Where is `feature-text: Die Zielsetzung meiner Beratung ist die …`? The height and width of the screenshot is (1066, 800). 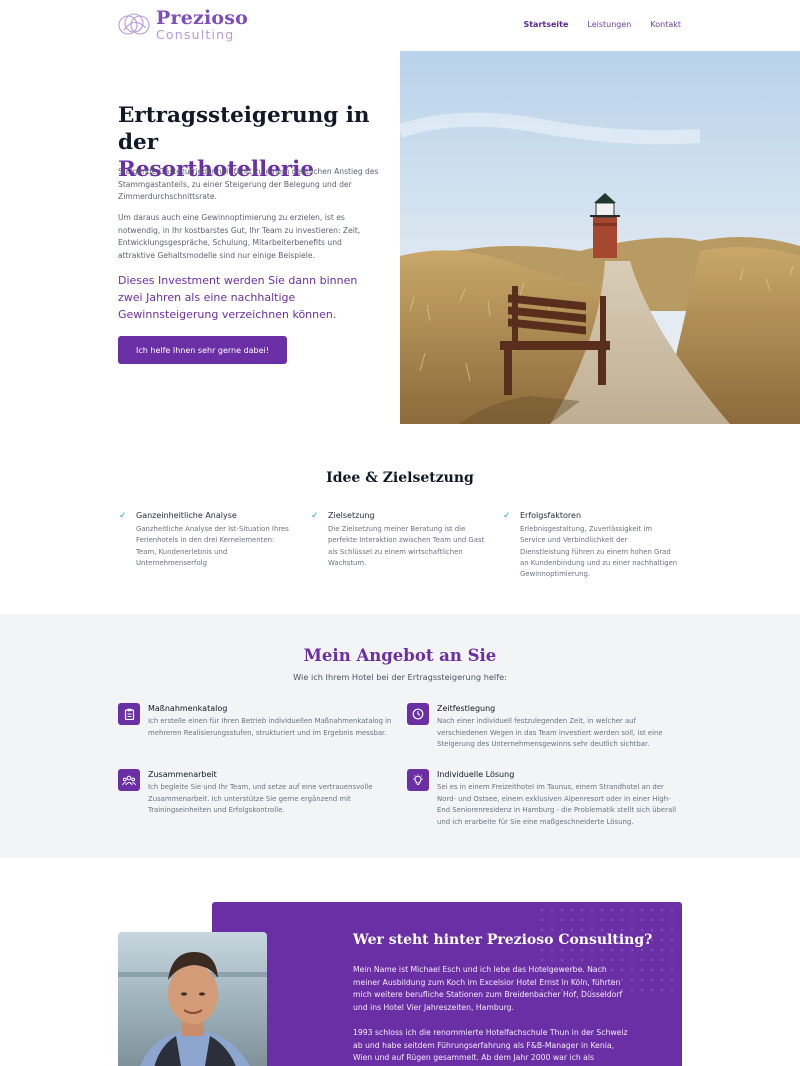
feature-text: Die Zielsetzung meiner Beratung ist die … is located at coordinates (406, 546).